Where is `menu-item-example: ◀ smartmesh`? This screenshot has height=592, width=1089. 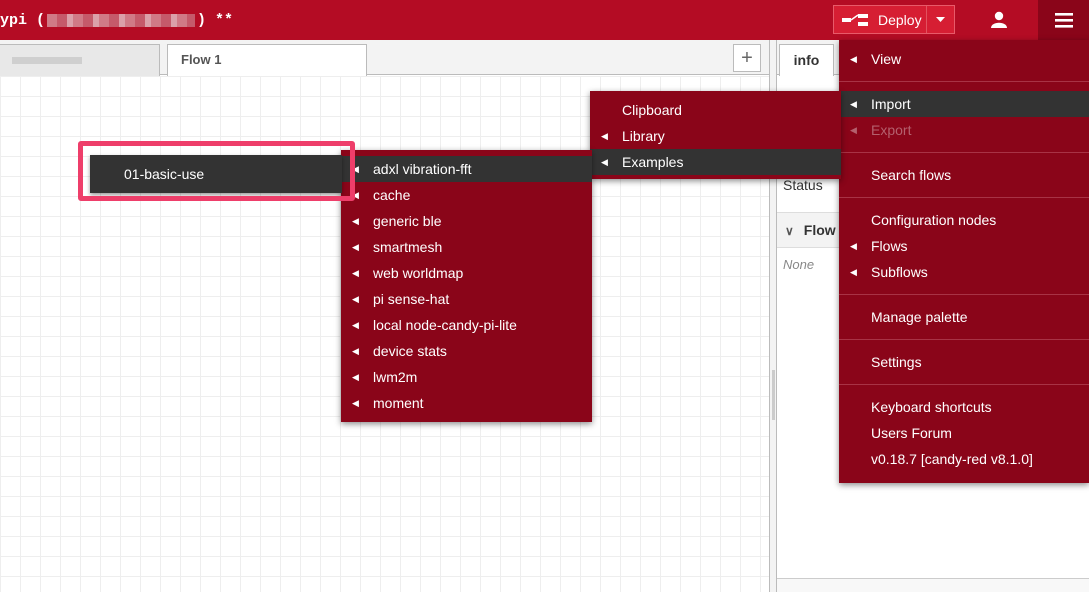
menu-item-example: ◀ smartmesh is located at coordinates (466, 247).